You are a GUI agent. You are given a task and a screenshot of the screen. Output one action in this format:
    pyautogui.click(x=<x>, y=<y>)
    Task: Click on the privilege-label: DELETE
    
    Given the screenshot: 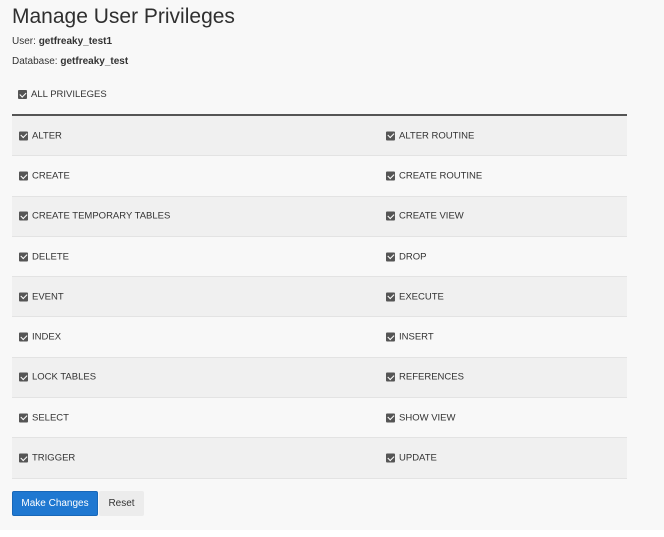 What is the action you would take?
    pyautogui.click(x=50, y=257)
    